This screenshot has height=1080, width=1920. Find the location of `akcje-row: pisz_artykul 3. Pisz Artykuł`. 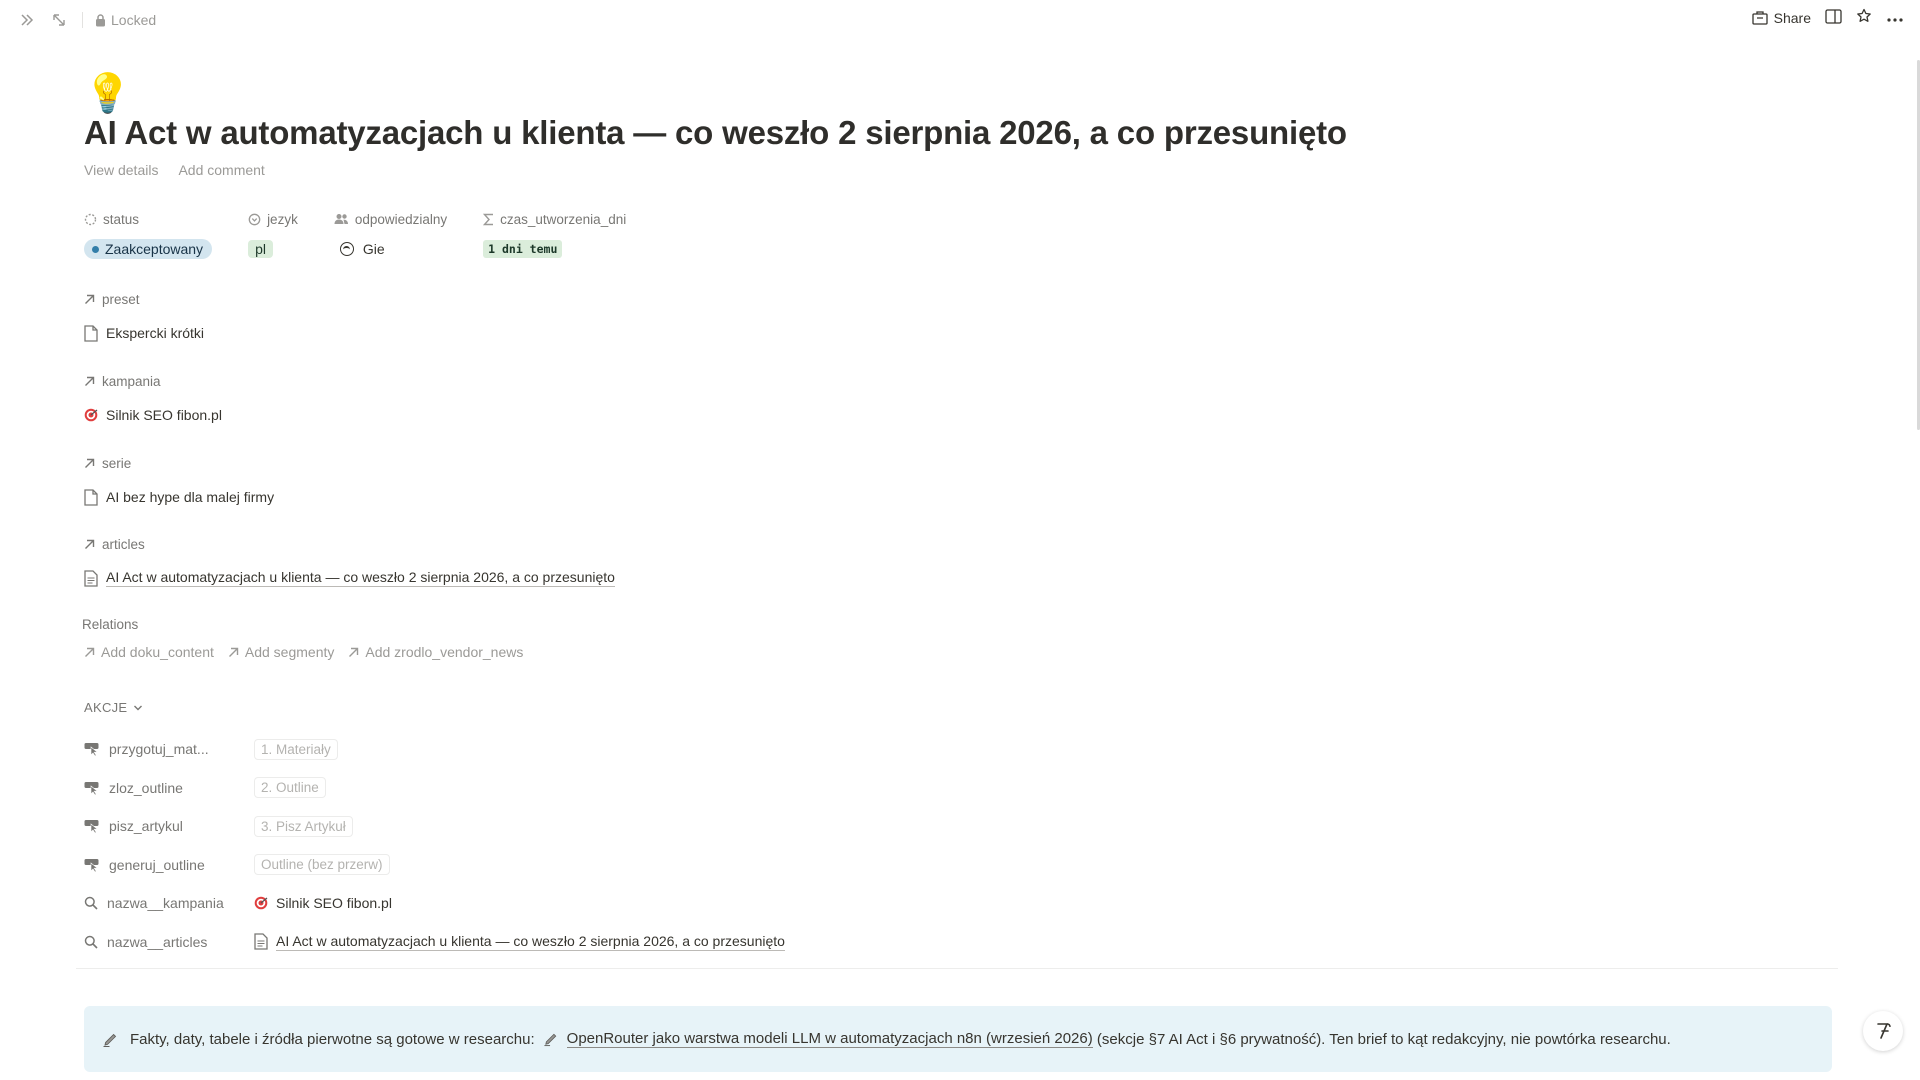

akcje-row: pisz_artykul 3. Pisz Artykuł is located at coordinates (464, 826).